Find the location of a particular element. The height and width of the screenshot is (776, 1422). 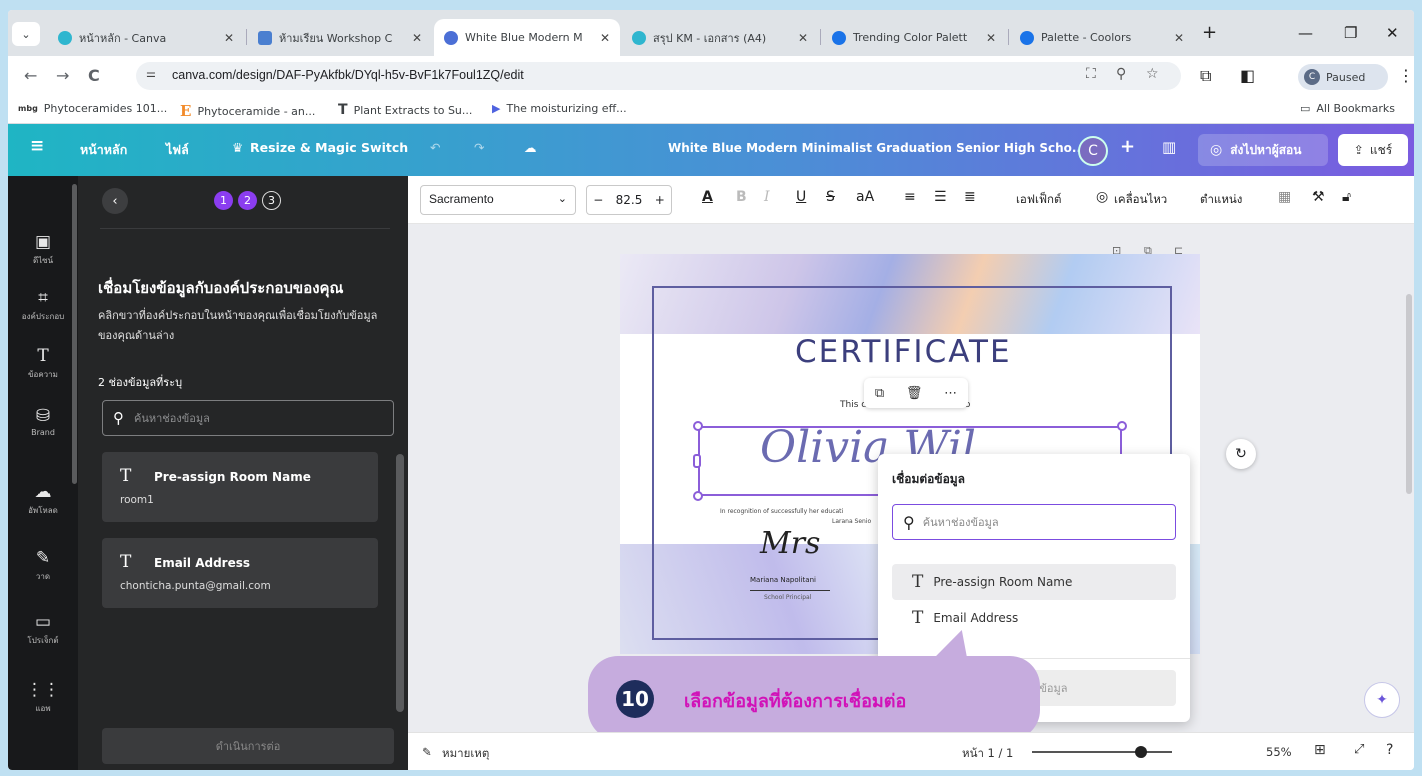

zoom-icon: ⚲ is located at coordinates (1121, 74).